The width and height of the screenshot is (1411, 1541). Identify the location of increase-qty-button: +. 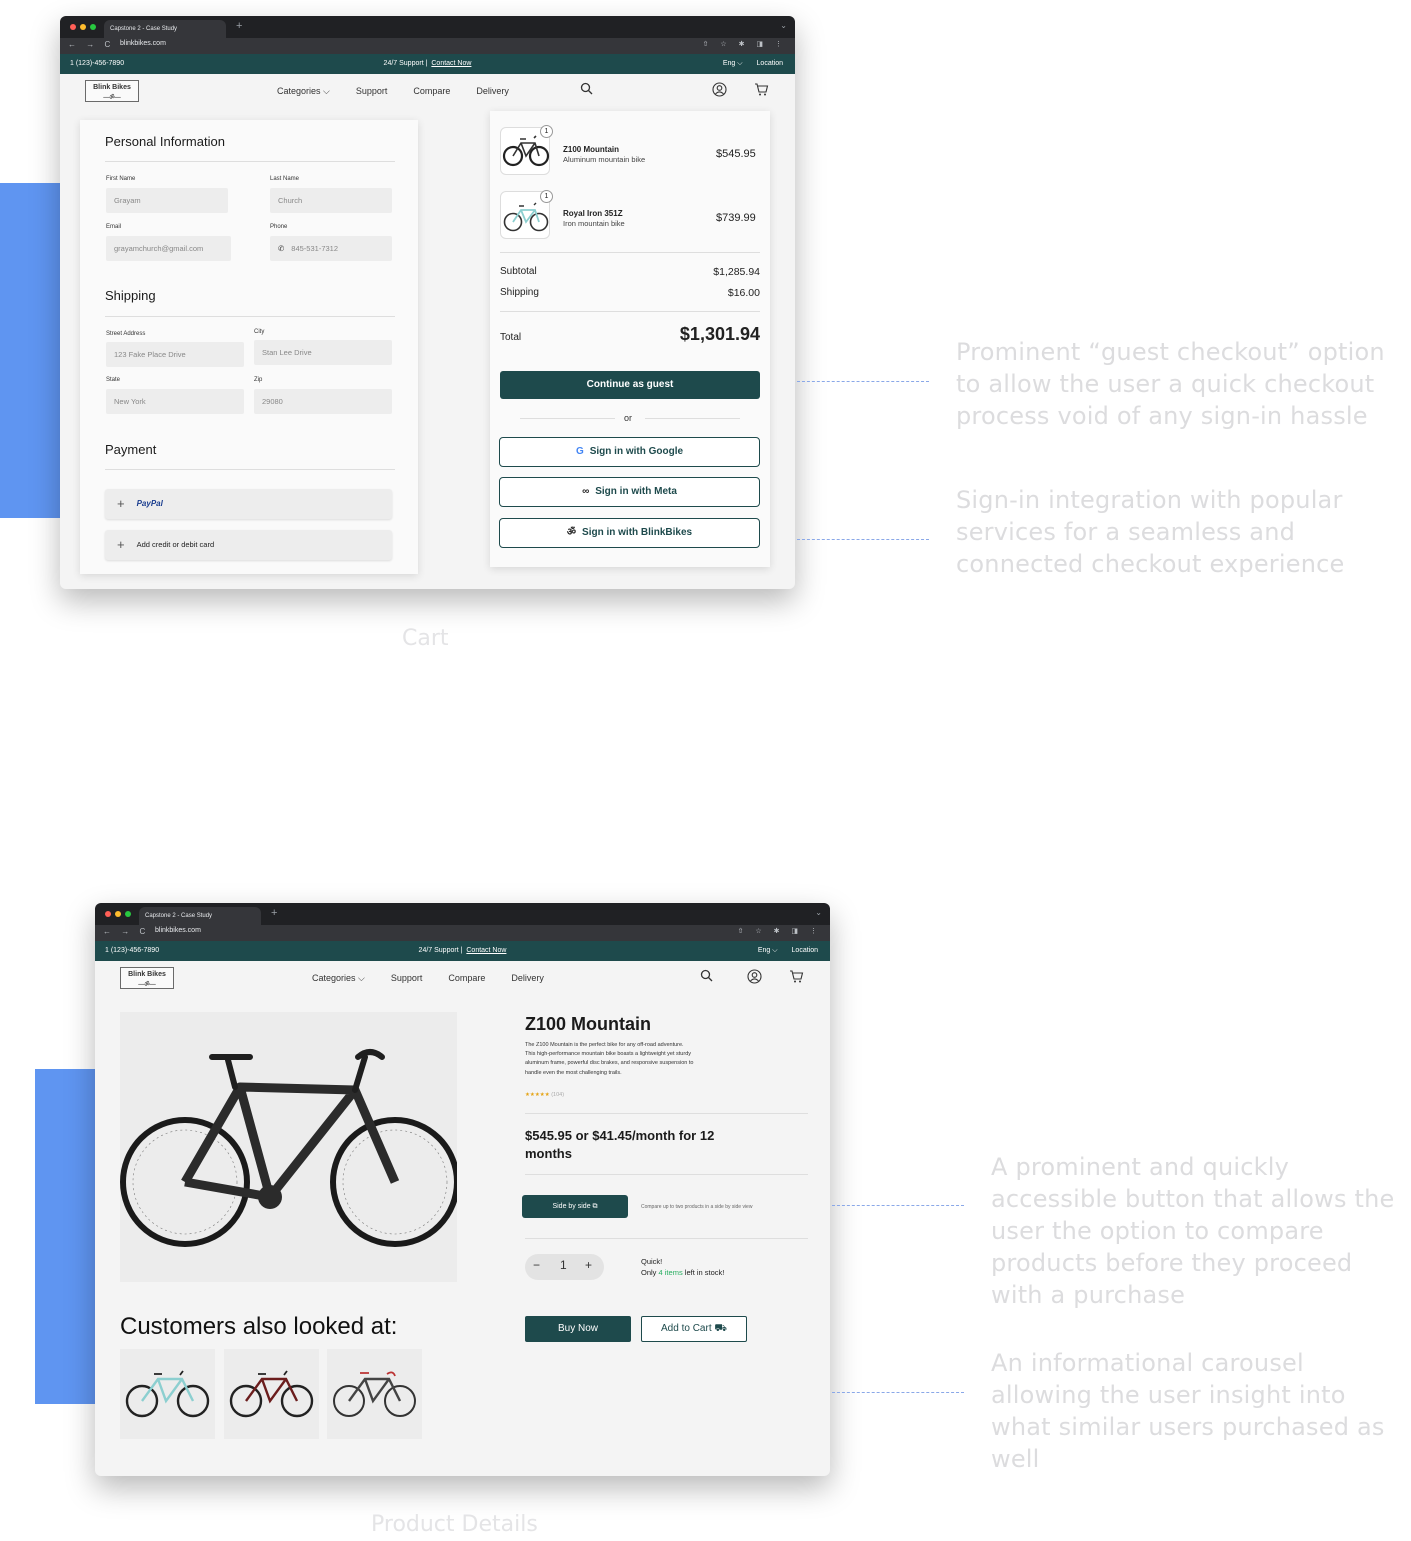
(588, 1265).